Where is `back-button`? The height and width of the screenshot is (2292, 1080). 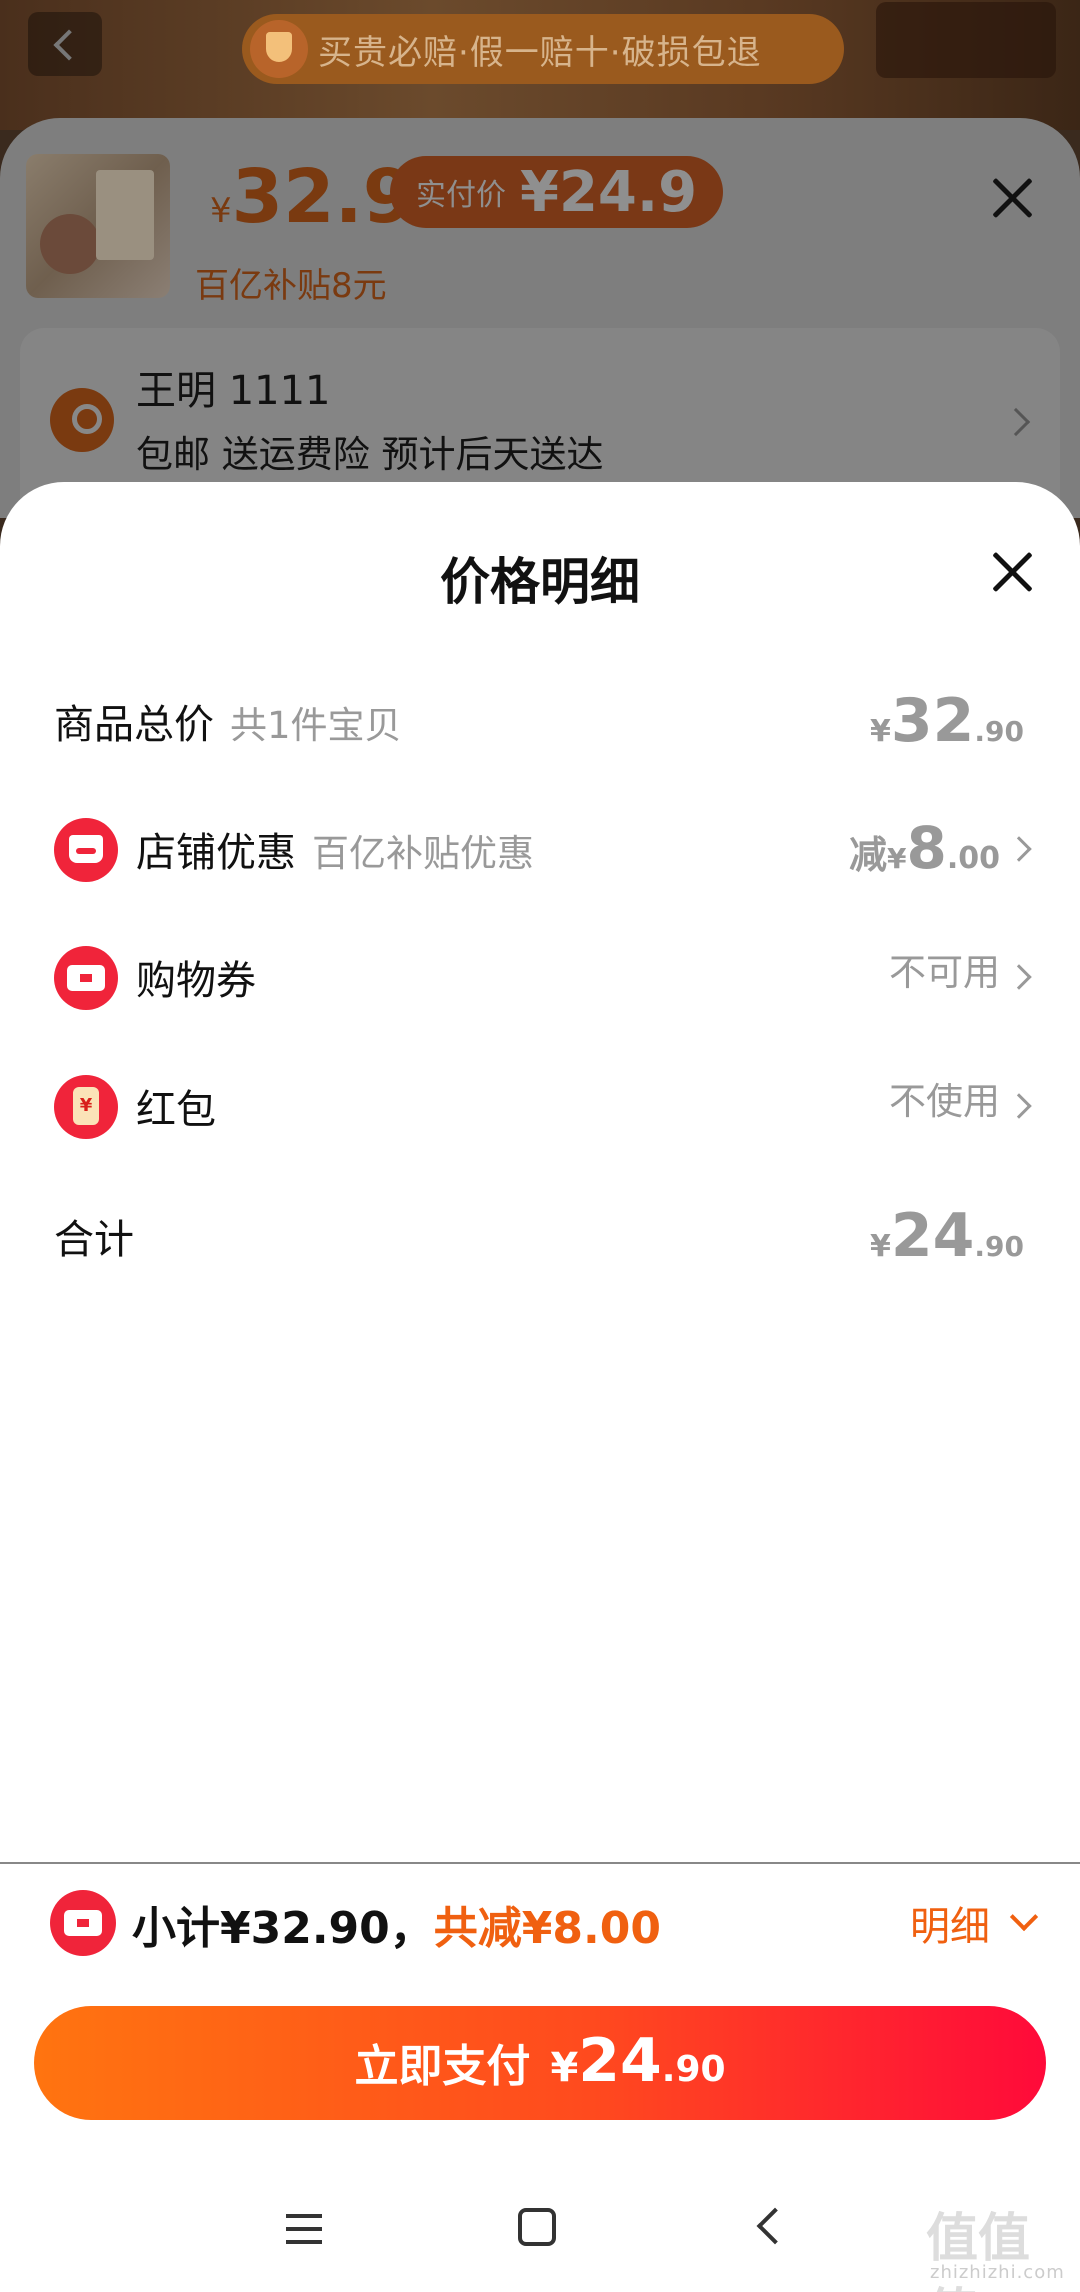
back-button is located at coordinates (65, 44).